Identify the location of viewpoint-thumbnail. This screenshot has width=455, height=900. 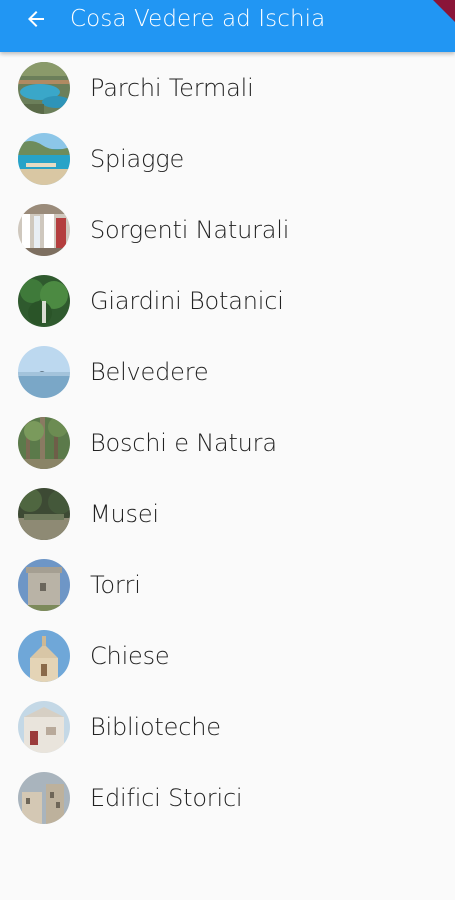
(44, 371).